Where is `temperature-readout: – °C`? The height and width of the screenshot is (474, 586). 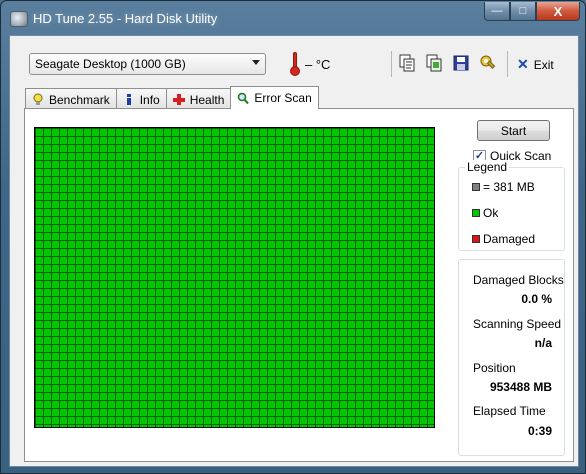
temperature-readout: – °C is located at coordinates (318, 64).